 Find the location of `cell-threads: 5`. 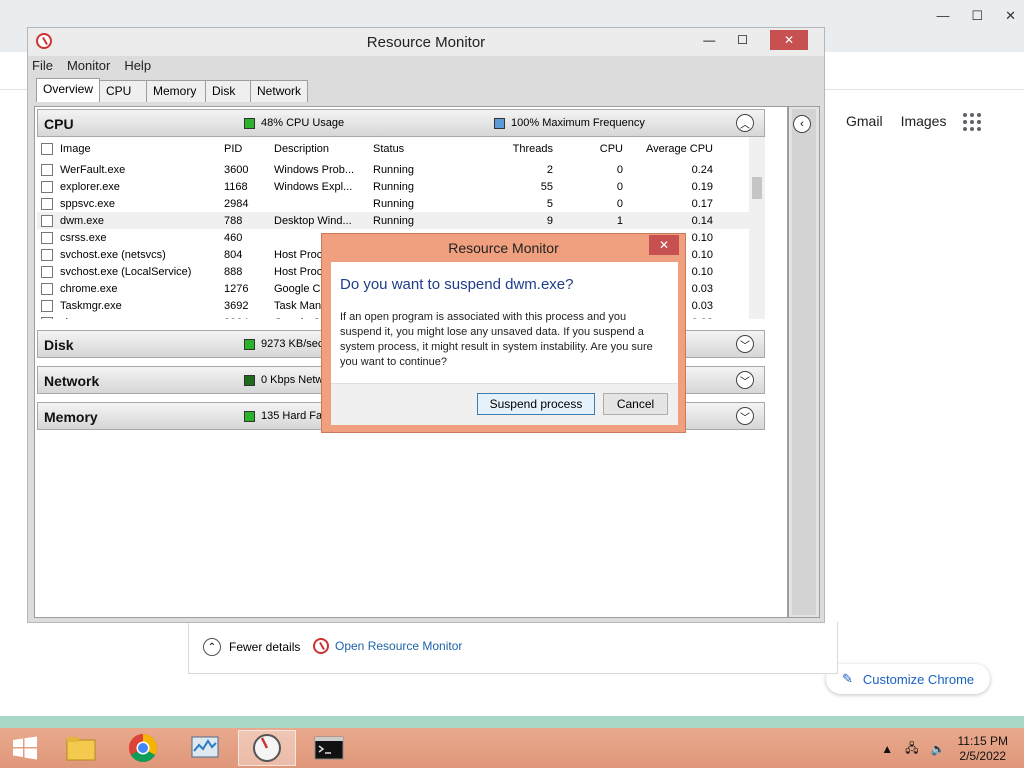

cell-threads: 5 is located at coordinates (549, 203).